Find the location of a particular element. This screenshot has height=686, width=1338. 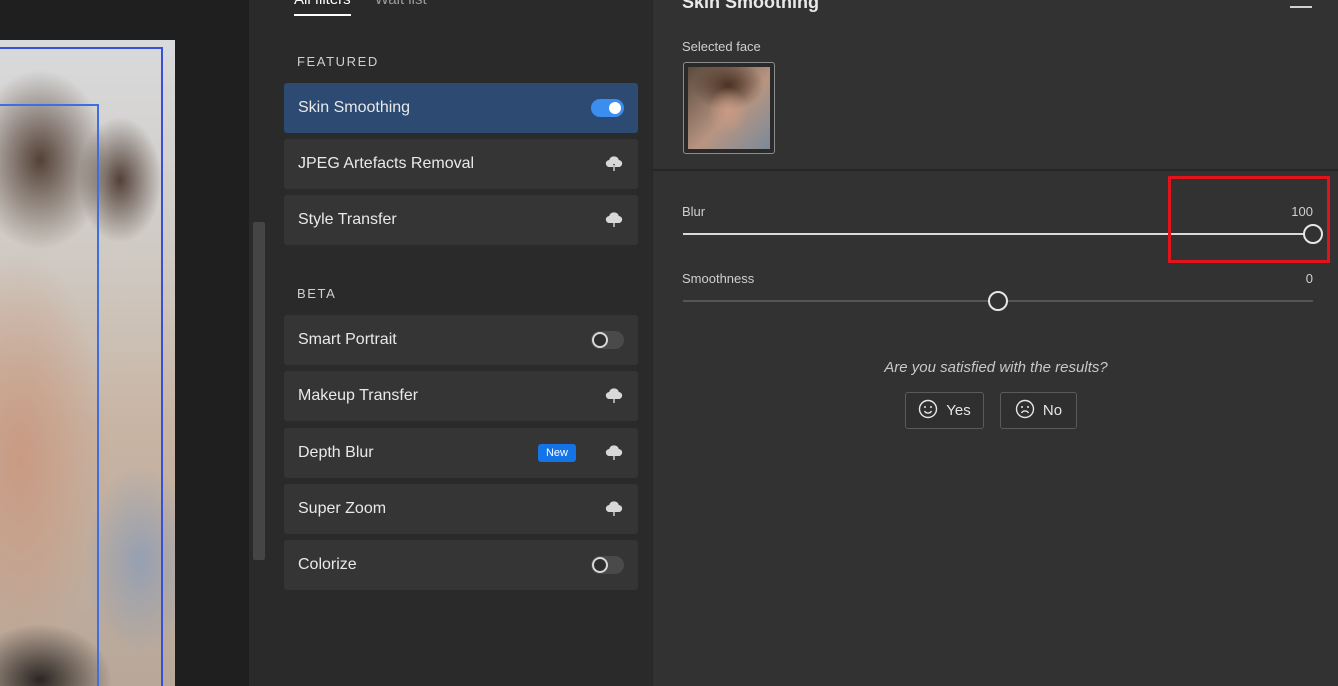

filter-item-label: Smart Portrait is located at coordinates (347, 339).